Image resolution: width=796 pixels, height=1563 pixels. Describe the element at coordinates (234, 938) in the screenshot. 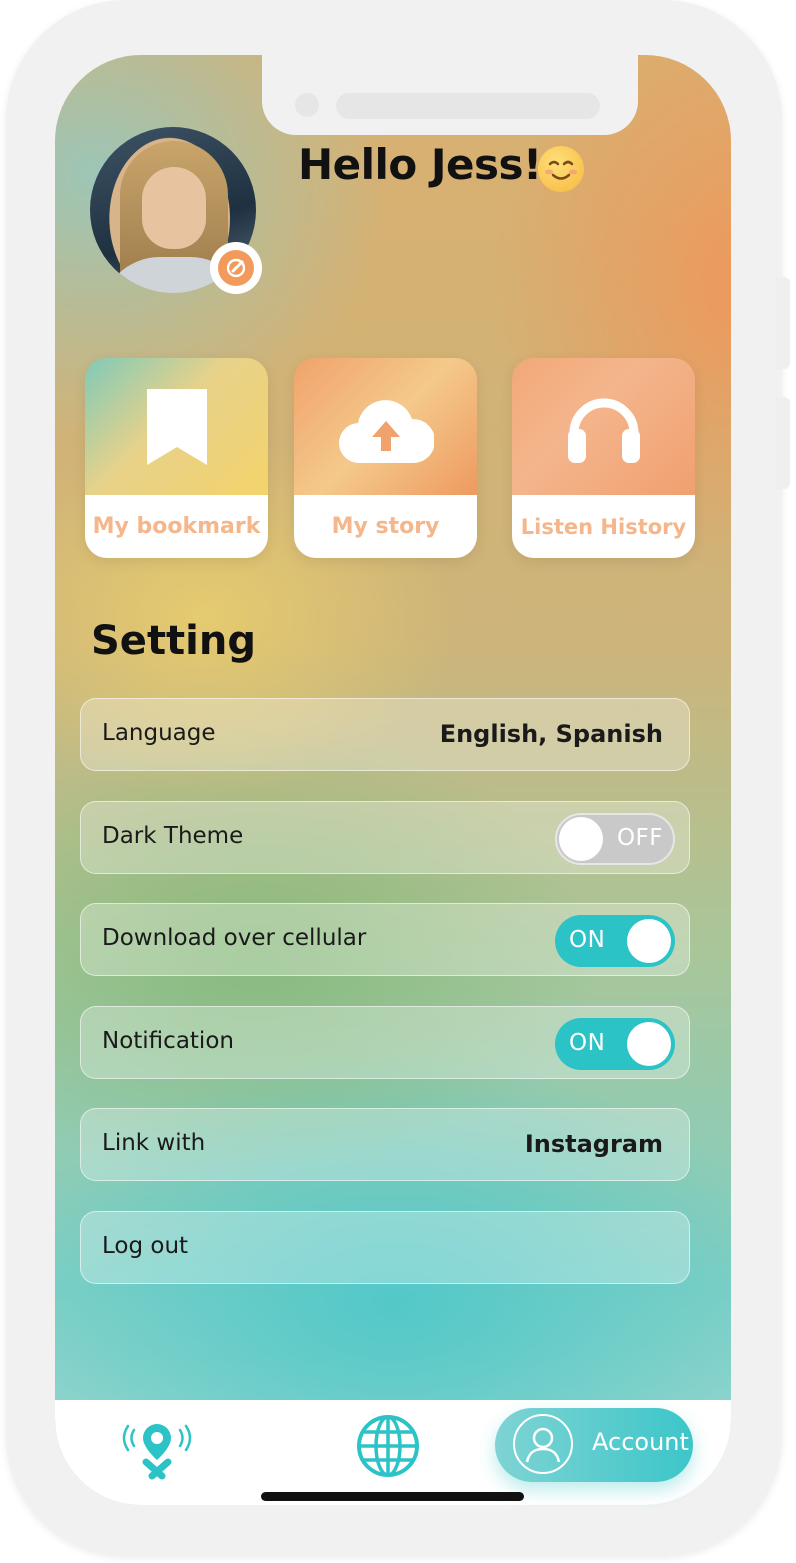

I see `download-cellular-label: Download over cellular` at that location.